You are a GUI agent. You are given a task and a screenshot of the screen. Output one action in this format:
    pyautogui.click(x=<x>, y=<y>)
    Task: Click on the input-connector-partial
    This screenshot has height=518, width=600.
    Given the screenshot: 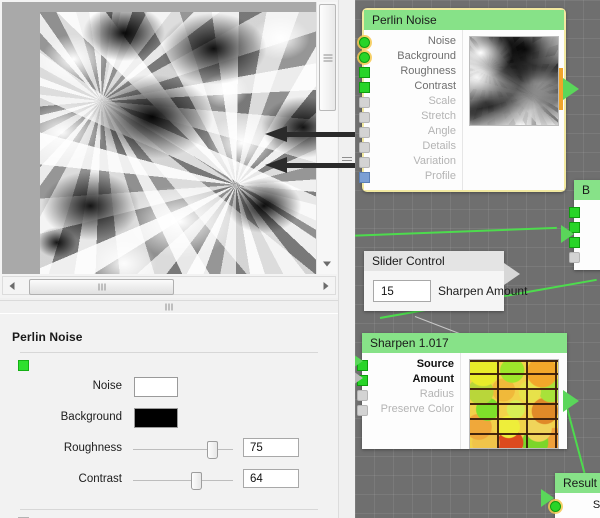 What is the action you would take?
    pyautogui.click(x=567, y=234)
    